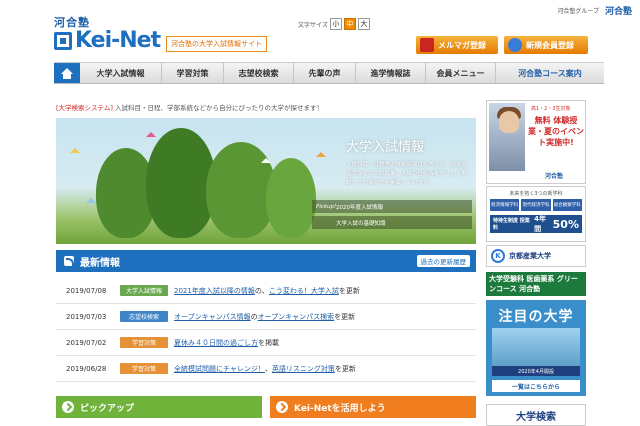 The image size is (640, 426). What do you see at coordinates (69, 261) in the screenshot?
I see `rss-icon` at bounding box center [69, 261].